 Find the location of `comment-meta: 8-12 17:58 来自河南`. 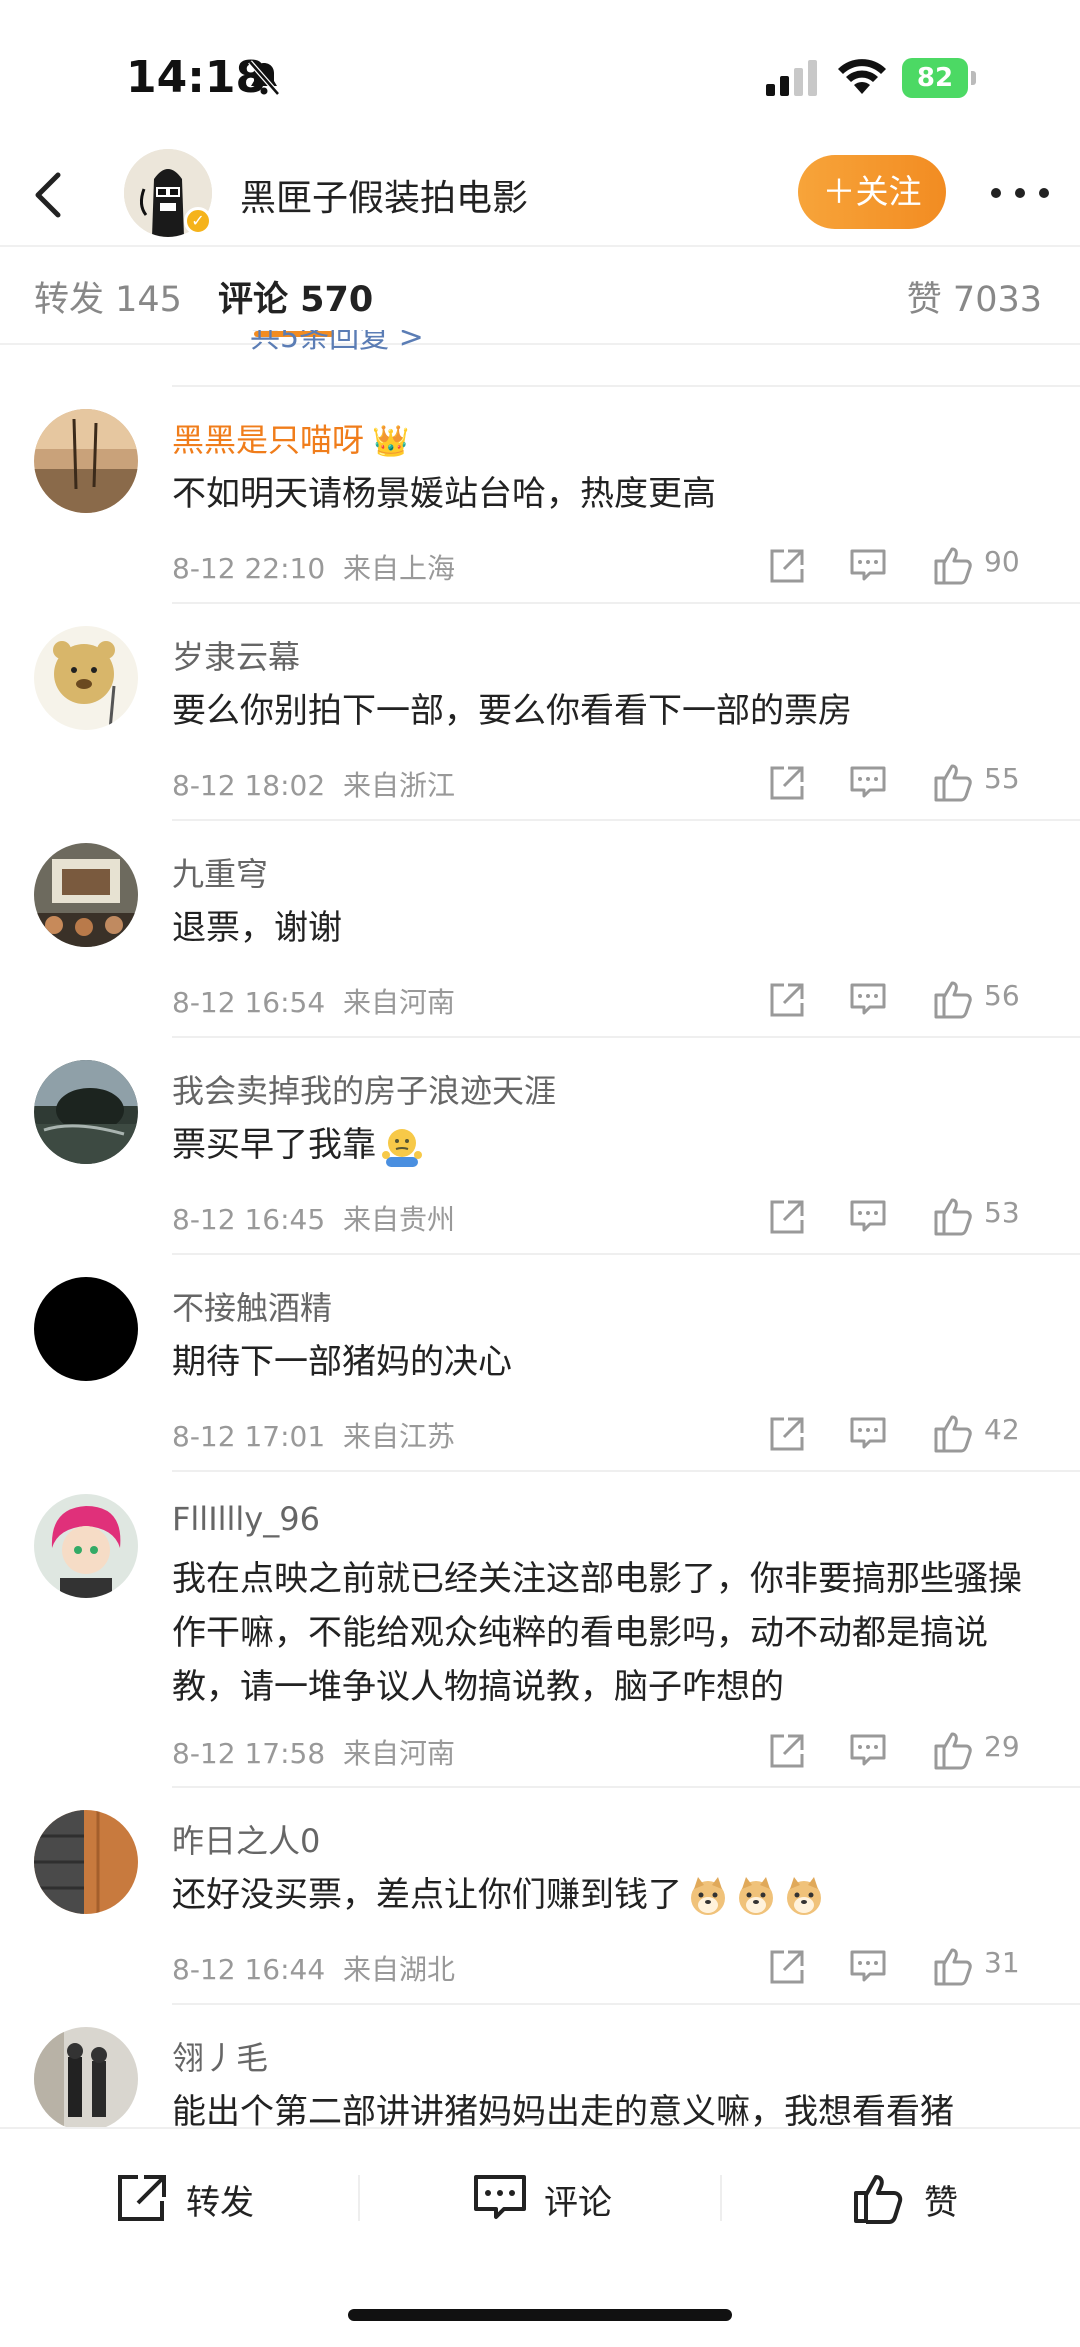

comment-meta: 8-12 17:58 来自河南 is located at coordinates (313, 1752).